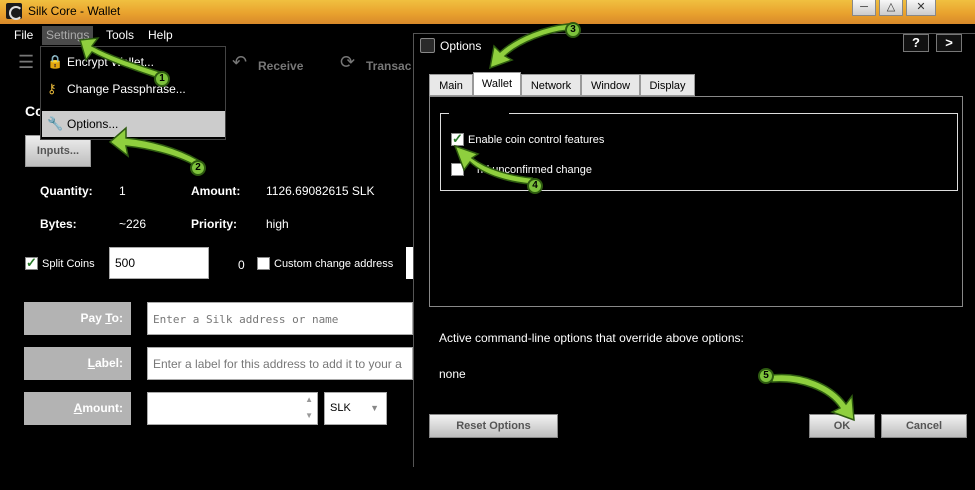 This screenshot has width=975, height=490. What do you see at coordinates (348, 62) in the screenshot?
I see `transactions-icon: ⟳` at bounding box center [348, 62].